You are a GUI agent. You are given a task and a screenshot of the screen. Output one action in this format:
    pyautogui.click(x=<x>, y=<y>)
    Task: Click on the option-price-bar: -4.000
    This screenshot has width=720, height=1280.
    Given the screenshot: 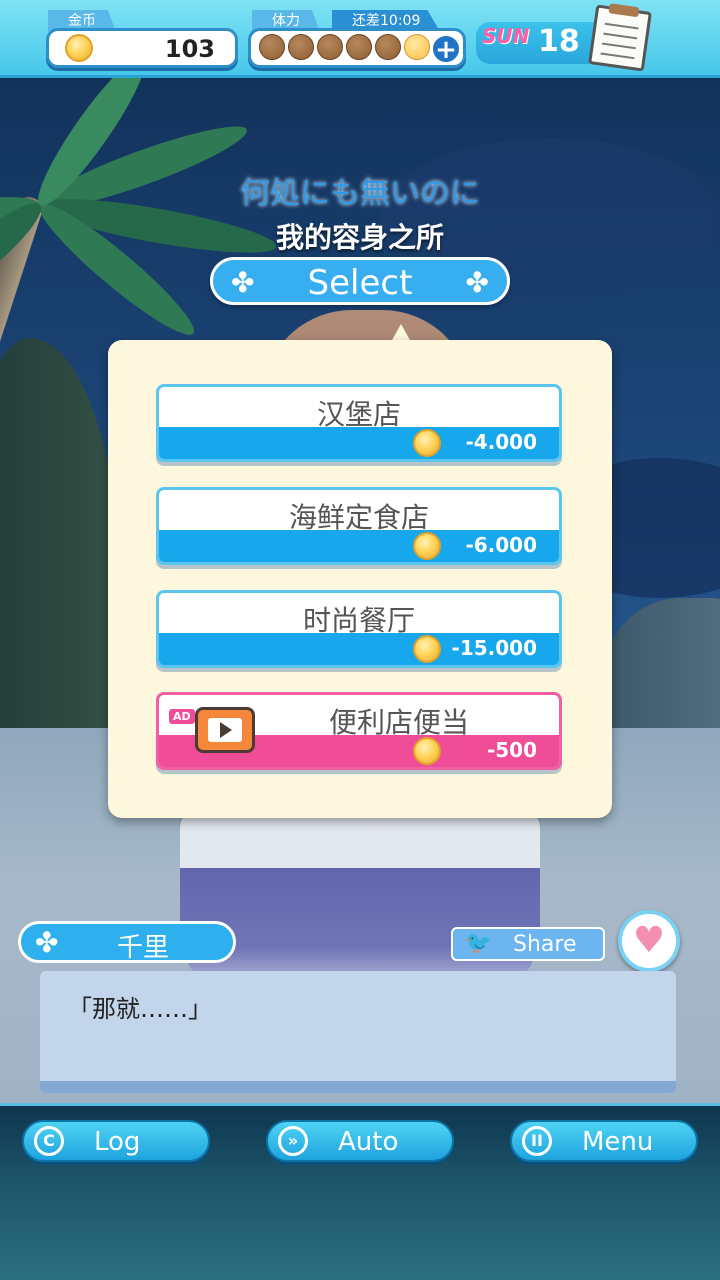 What is the action you would take?
    pyautogui.click(x=359, y=443)
    